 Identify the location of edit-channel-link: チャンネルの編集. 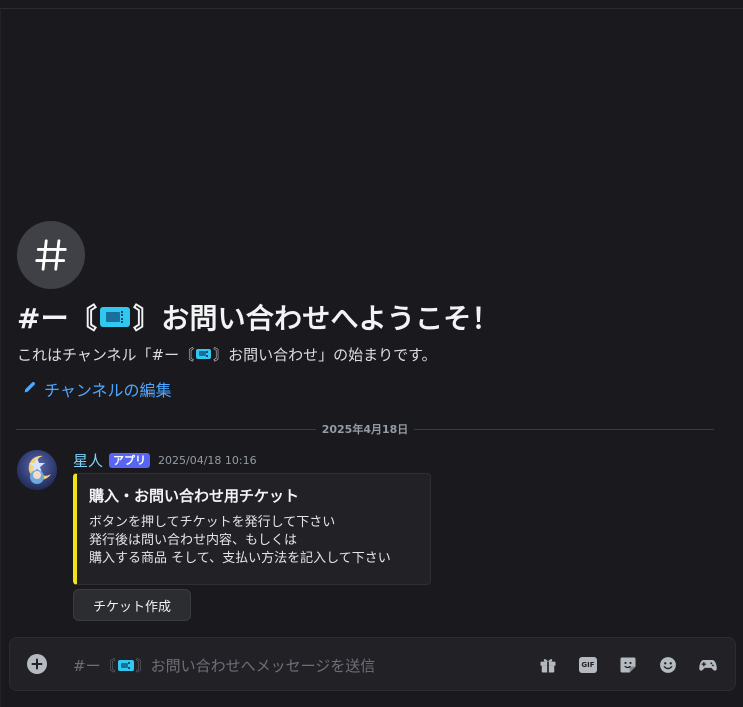
(97, 389).